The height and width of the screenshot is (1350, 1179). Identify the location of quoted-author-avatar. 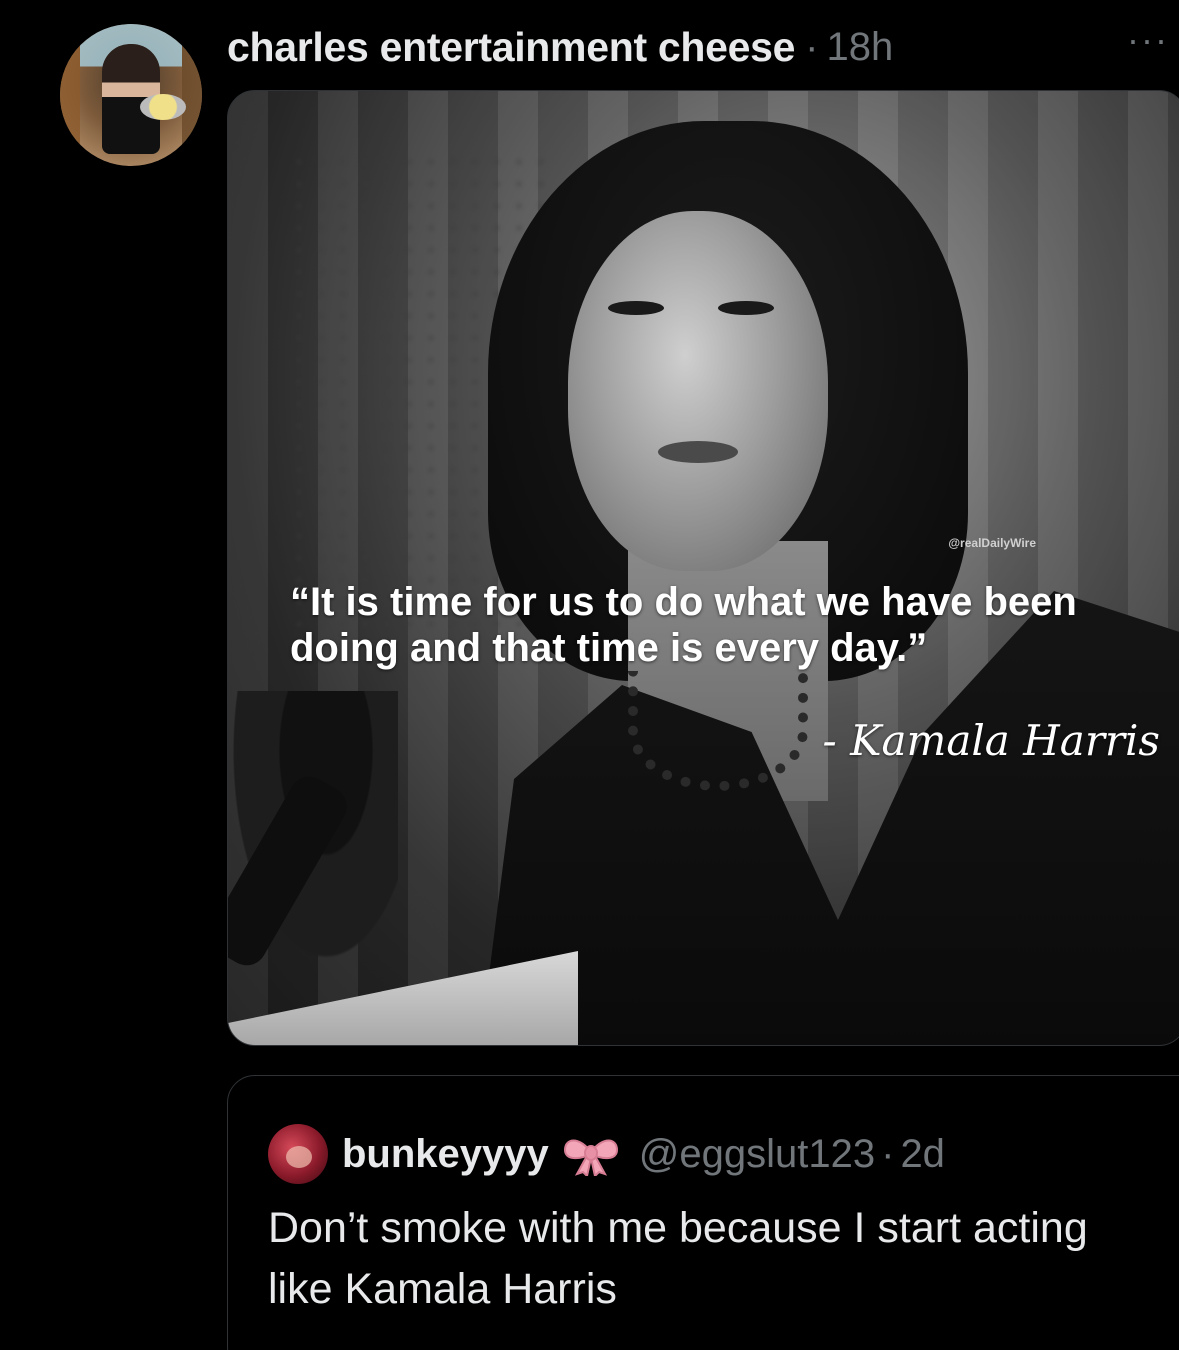
(298, 1154).